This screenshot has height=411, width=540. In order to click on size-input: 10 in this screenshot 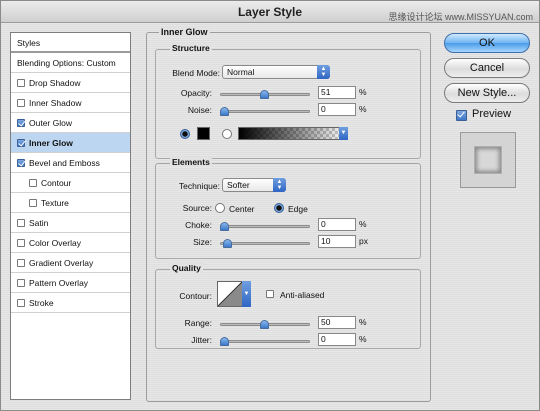, I will do `click(337, 241)`.